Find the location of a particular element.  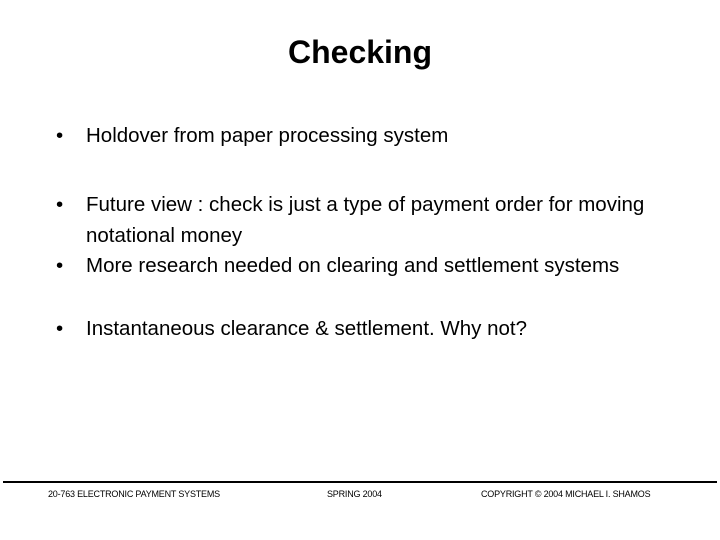

bullet-item: • Holdover from paper processing system is located at coordinates (366, 135).